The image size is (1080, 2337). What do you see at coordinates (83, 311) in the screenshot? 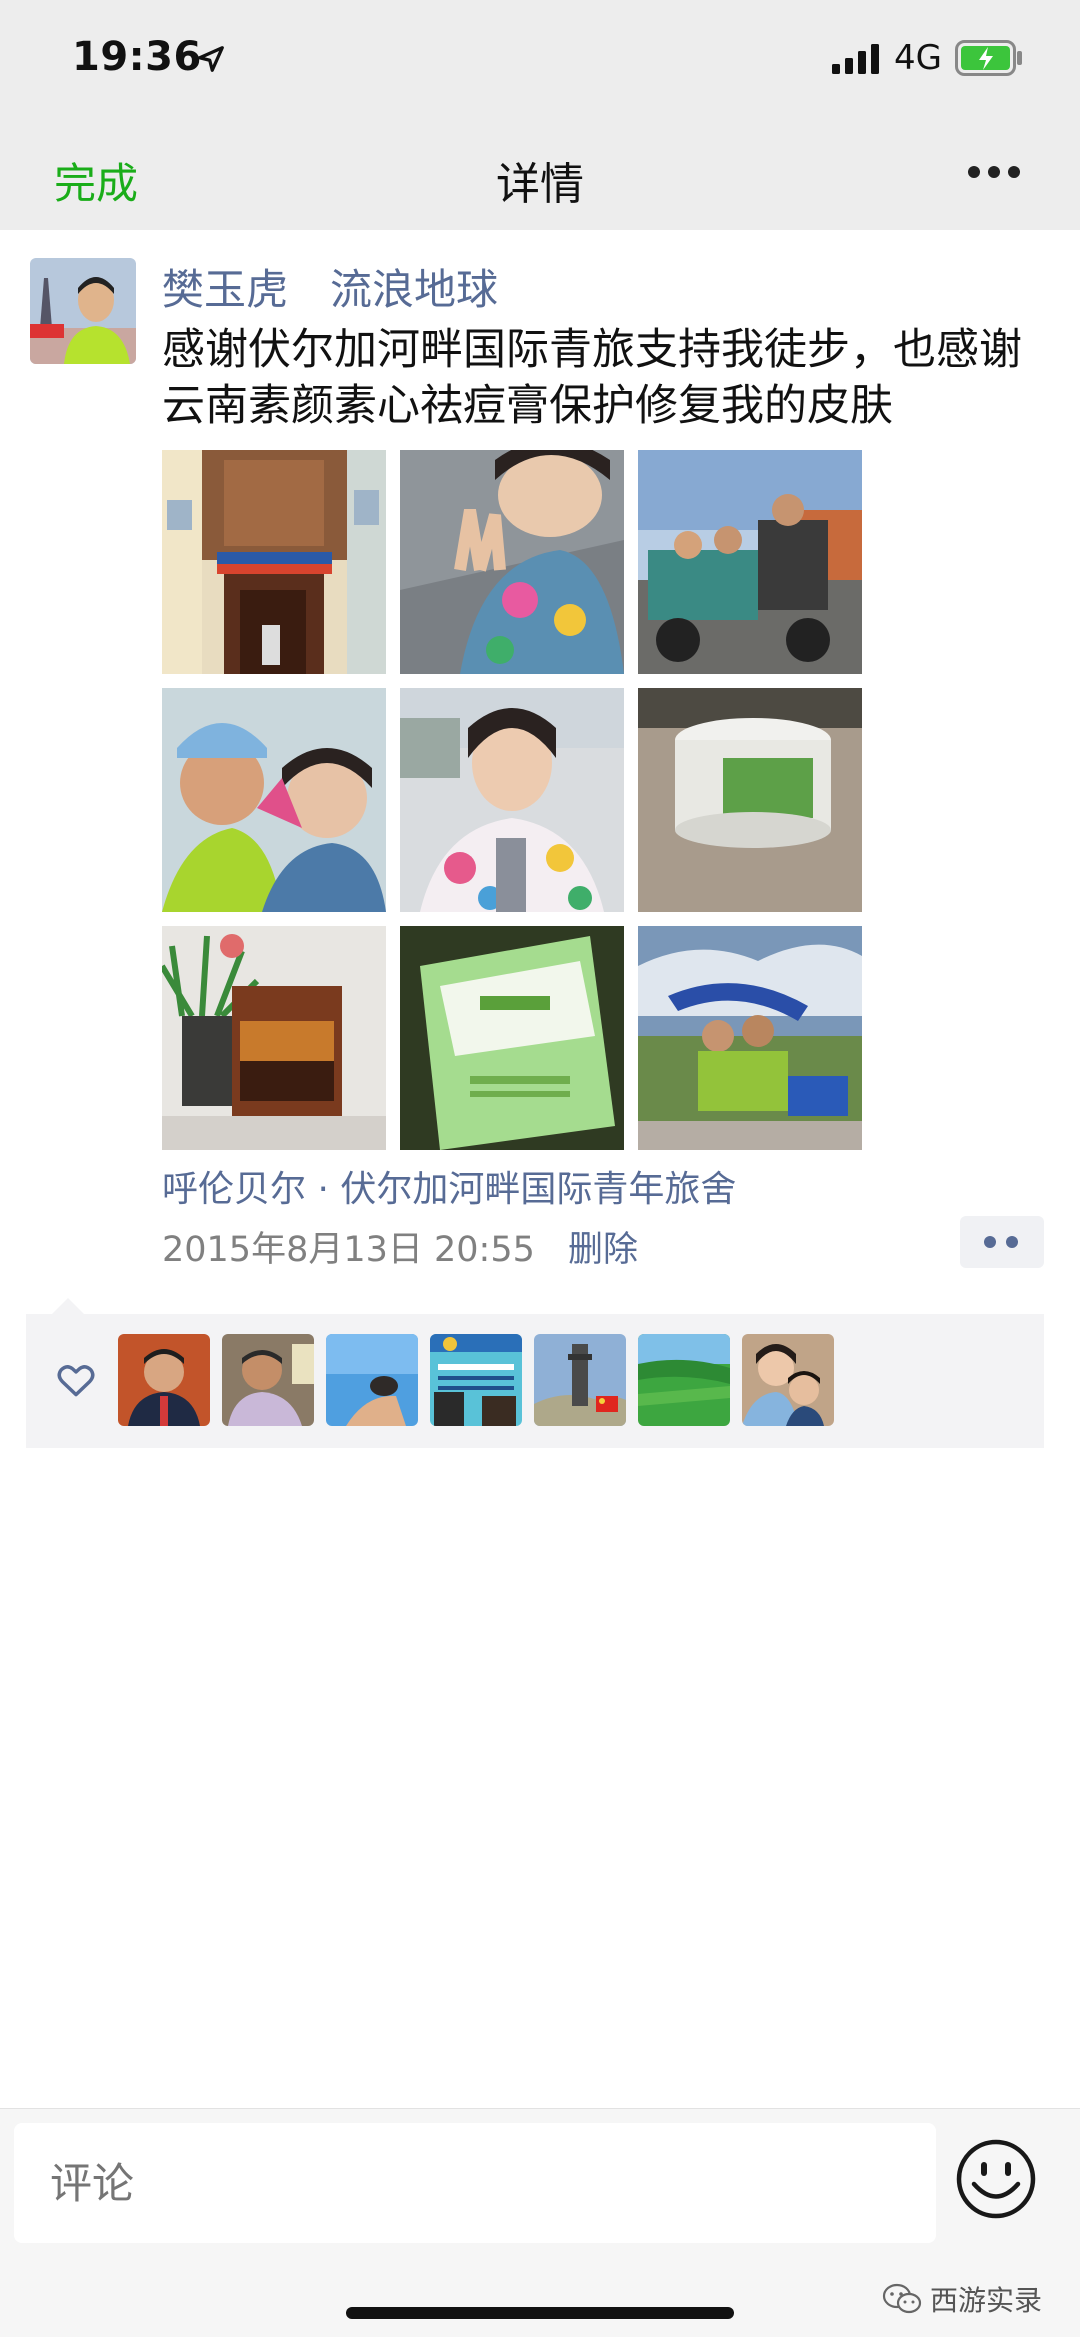
I see `avatar` at bounding box center [83, 311].